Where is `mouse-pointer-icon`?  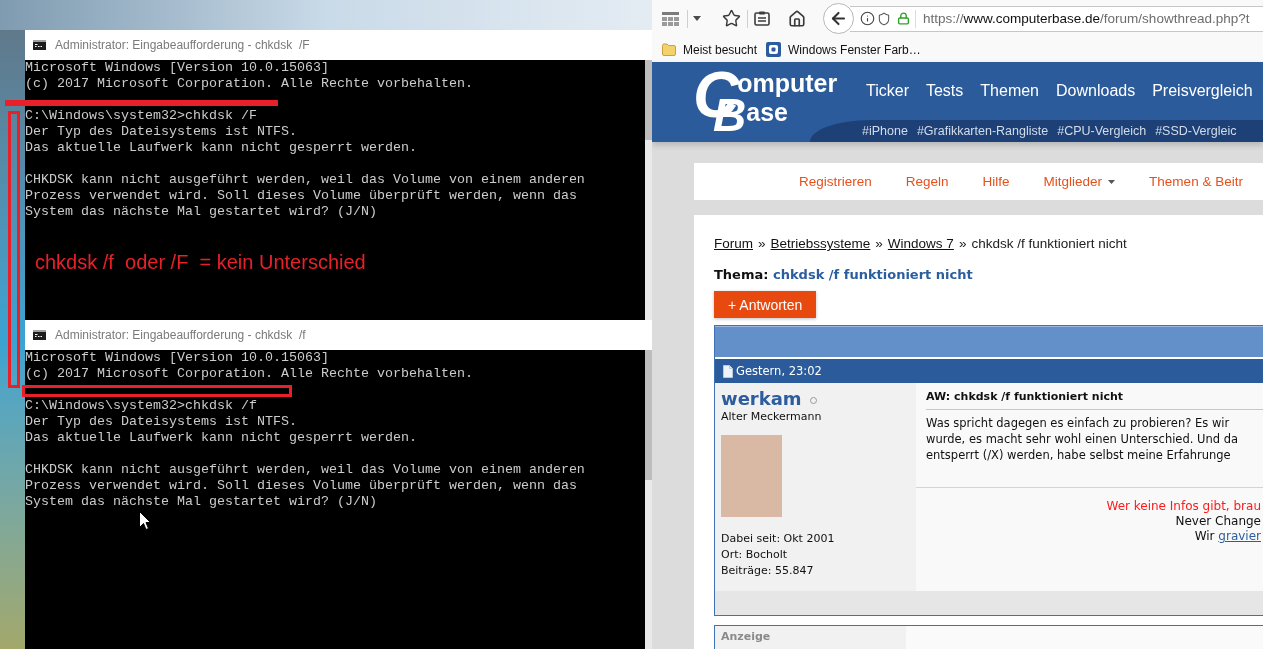
mouse-pointer-icon is located at coordinates (145, 520).